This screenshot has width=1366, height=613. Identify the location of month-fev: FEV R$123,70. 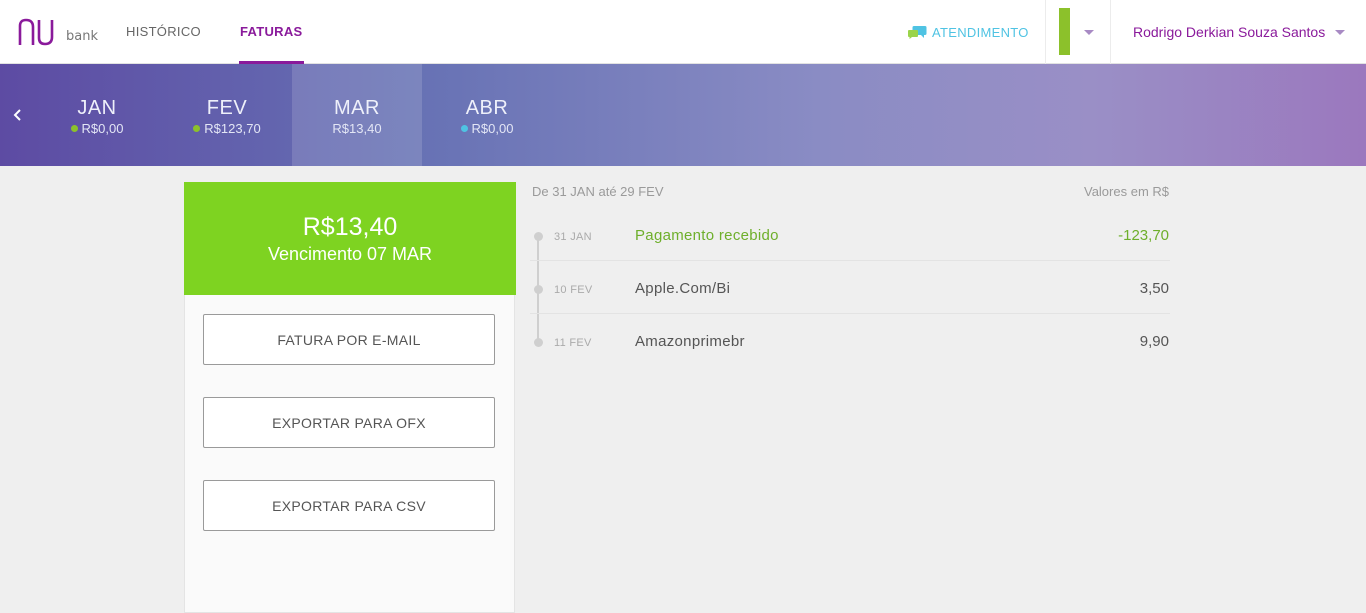
(227, 115).